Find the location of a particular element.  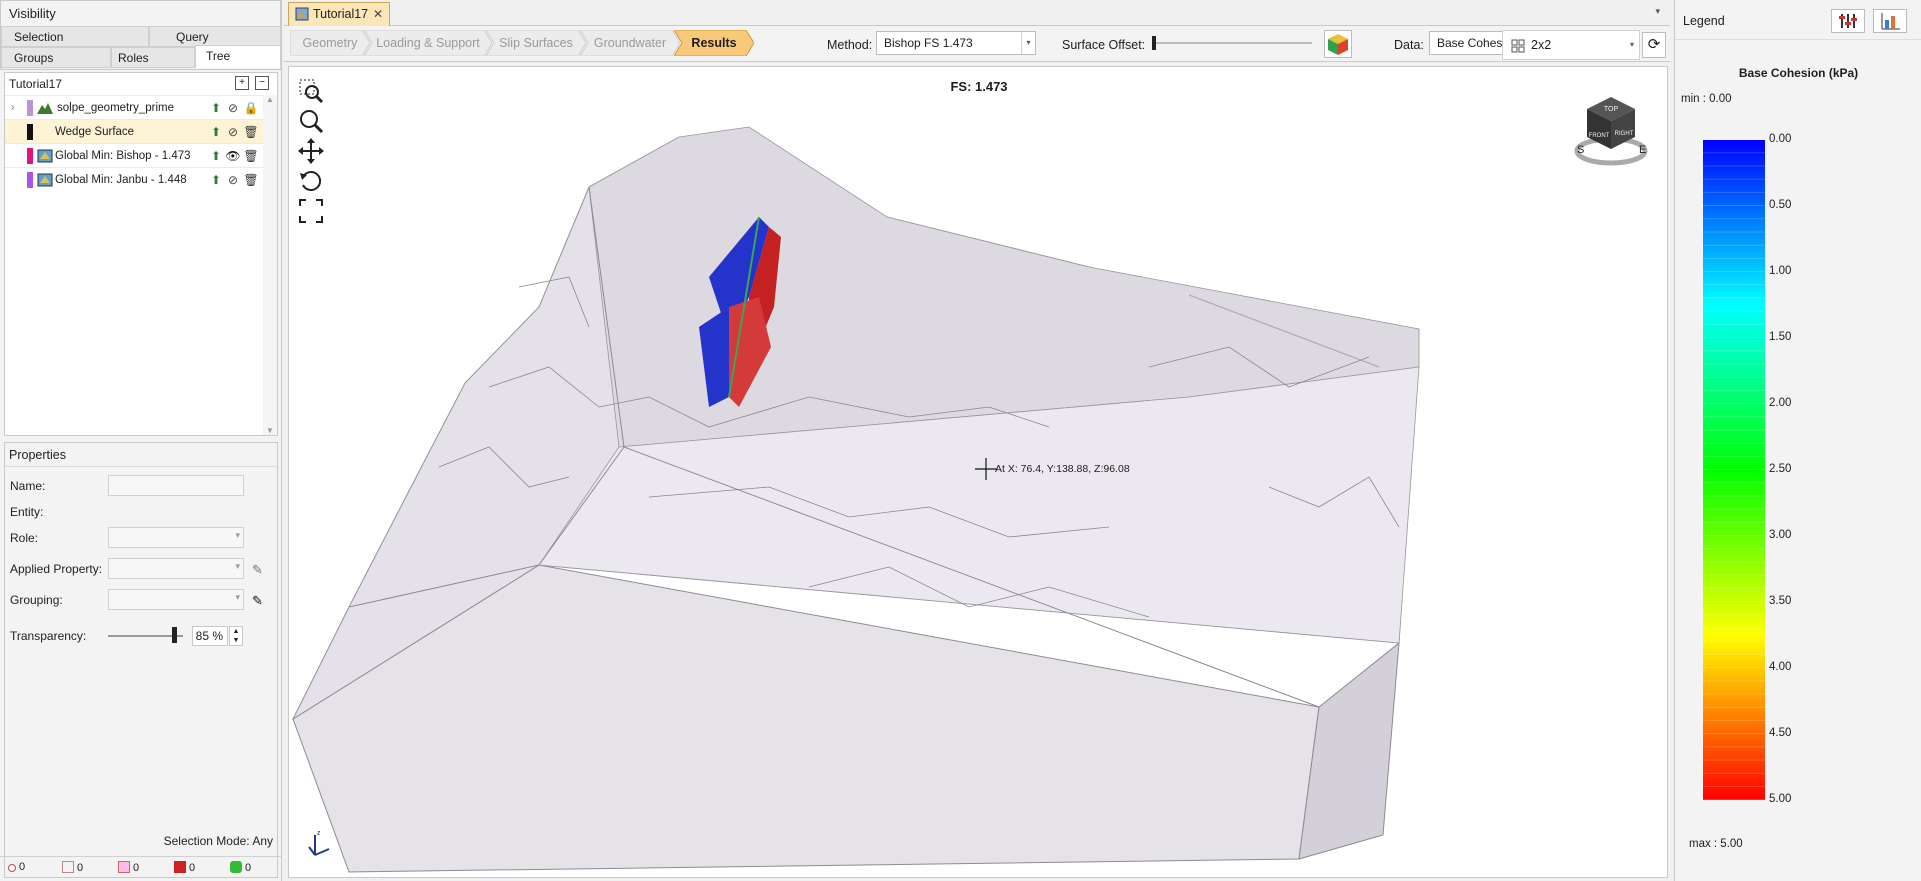

selection-status-bar: 0 0 0 0 0 is located at coordinates (141, 868).